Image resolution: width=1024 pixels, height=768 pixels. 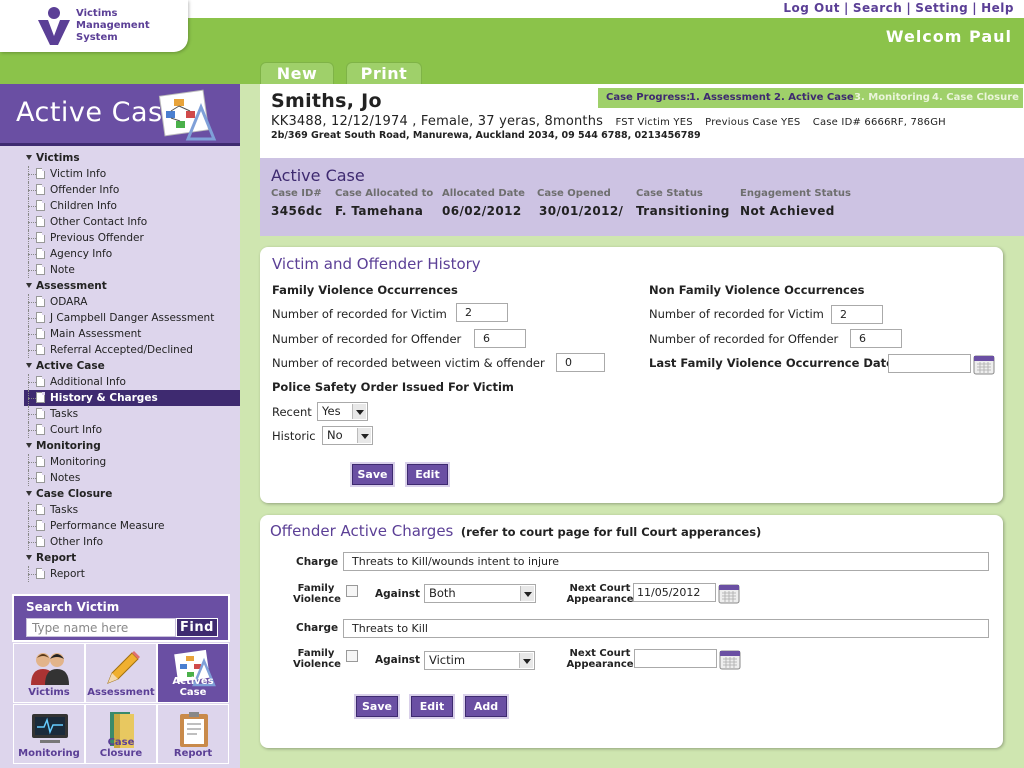 What do you see at coordinates (342, 411) in the screenshot?
I see `recent-select: Yes` at bounding box center [342, 411].